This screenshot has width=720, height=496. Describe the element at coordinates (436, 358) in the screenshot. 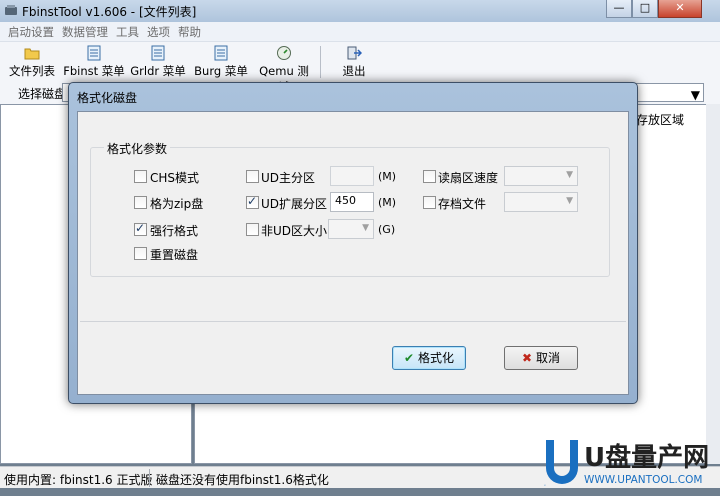

I see `format-button-label: 格式化` at that location.